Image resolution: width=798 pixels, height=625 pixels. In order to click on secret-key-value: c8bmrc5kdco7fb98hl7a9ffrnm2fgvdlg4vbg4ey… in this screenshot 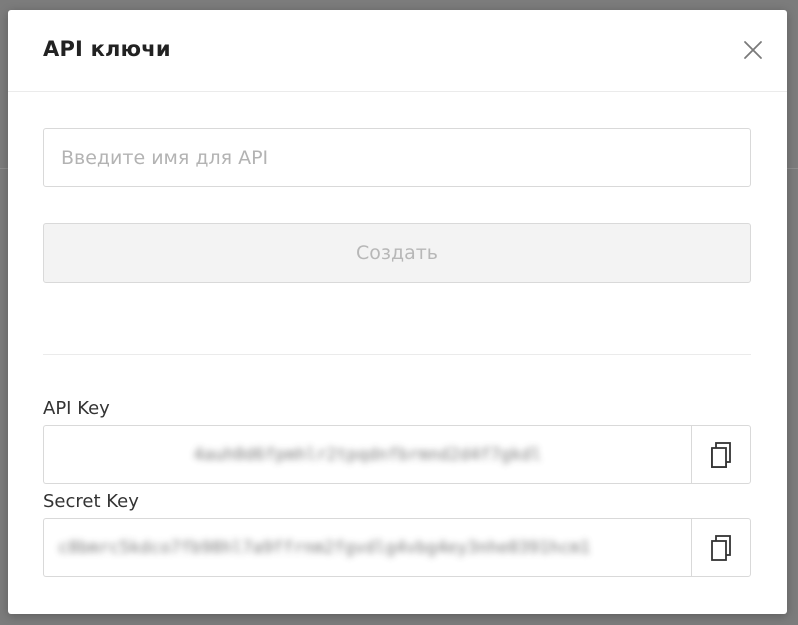, I will do `click(324, 547)`.